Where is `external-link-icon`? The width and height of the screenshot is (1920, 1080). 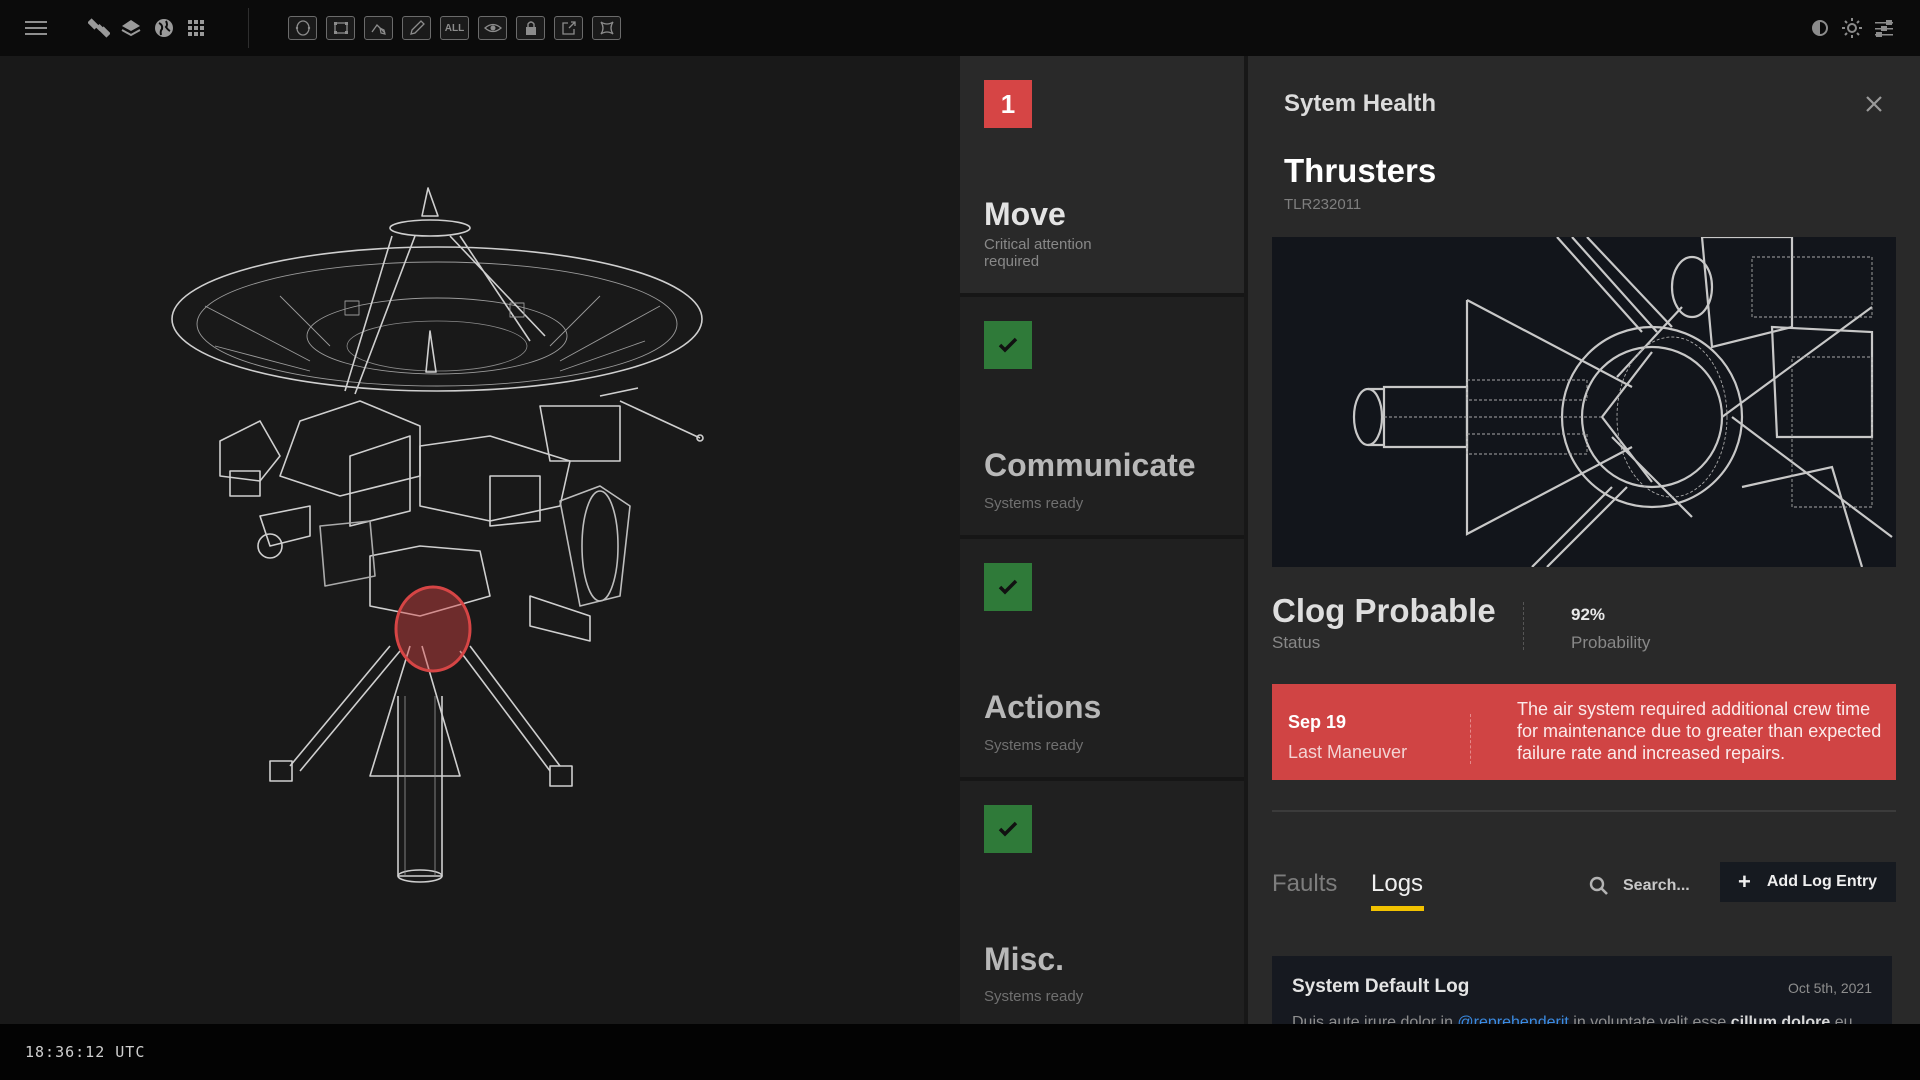 external-link-icon is located at coordinates (568, 28).